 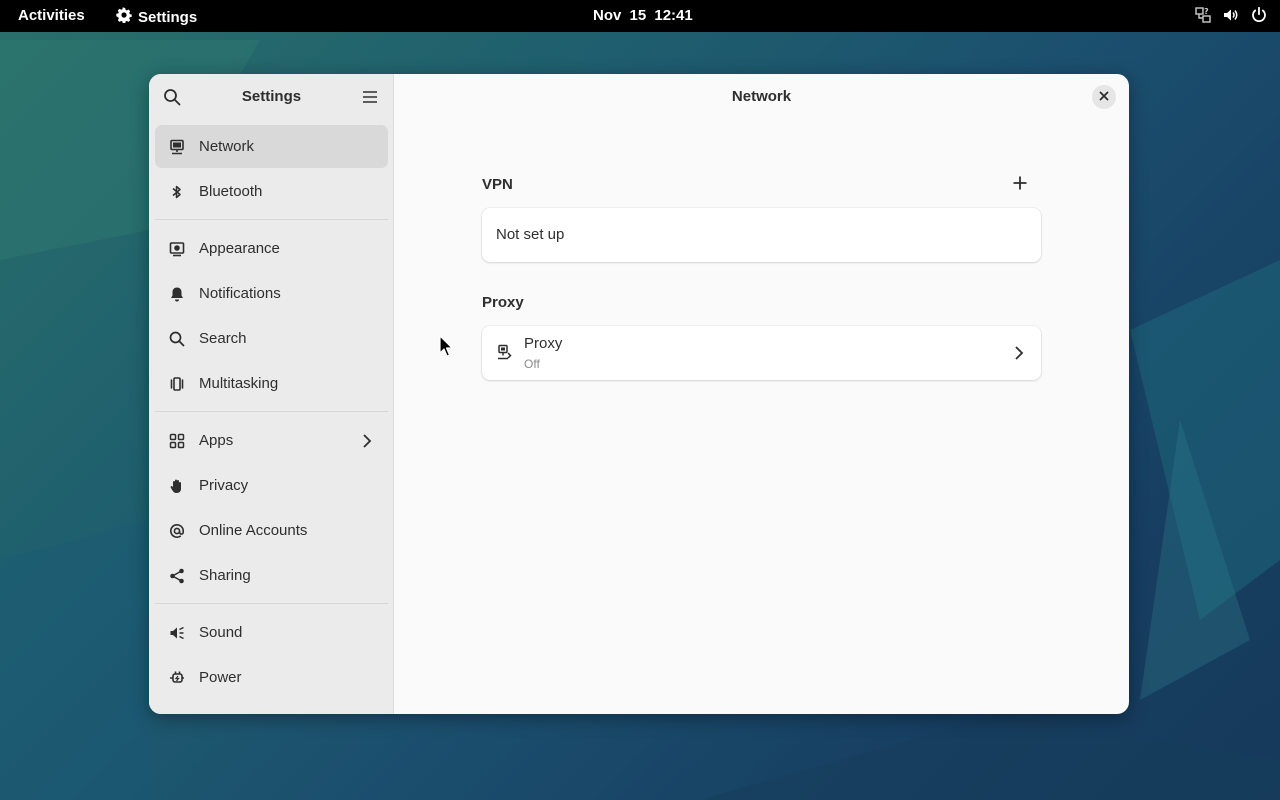 What do you see at coordinates (504, 354) in the screenshot?
I see `proxy-icon` at bounding box center [504, 354].